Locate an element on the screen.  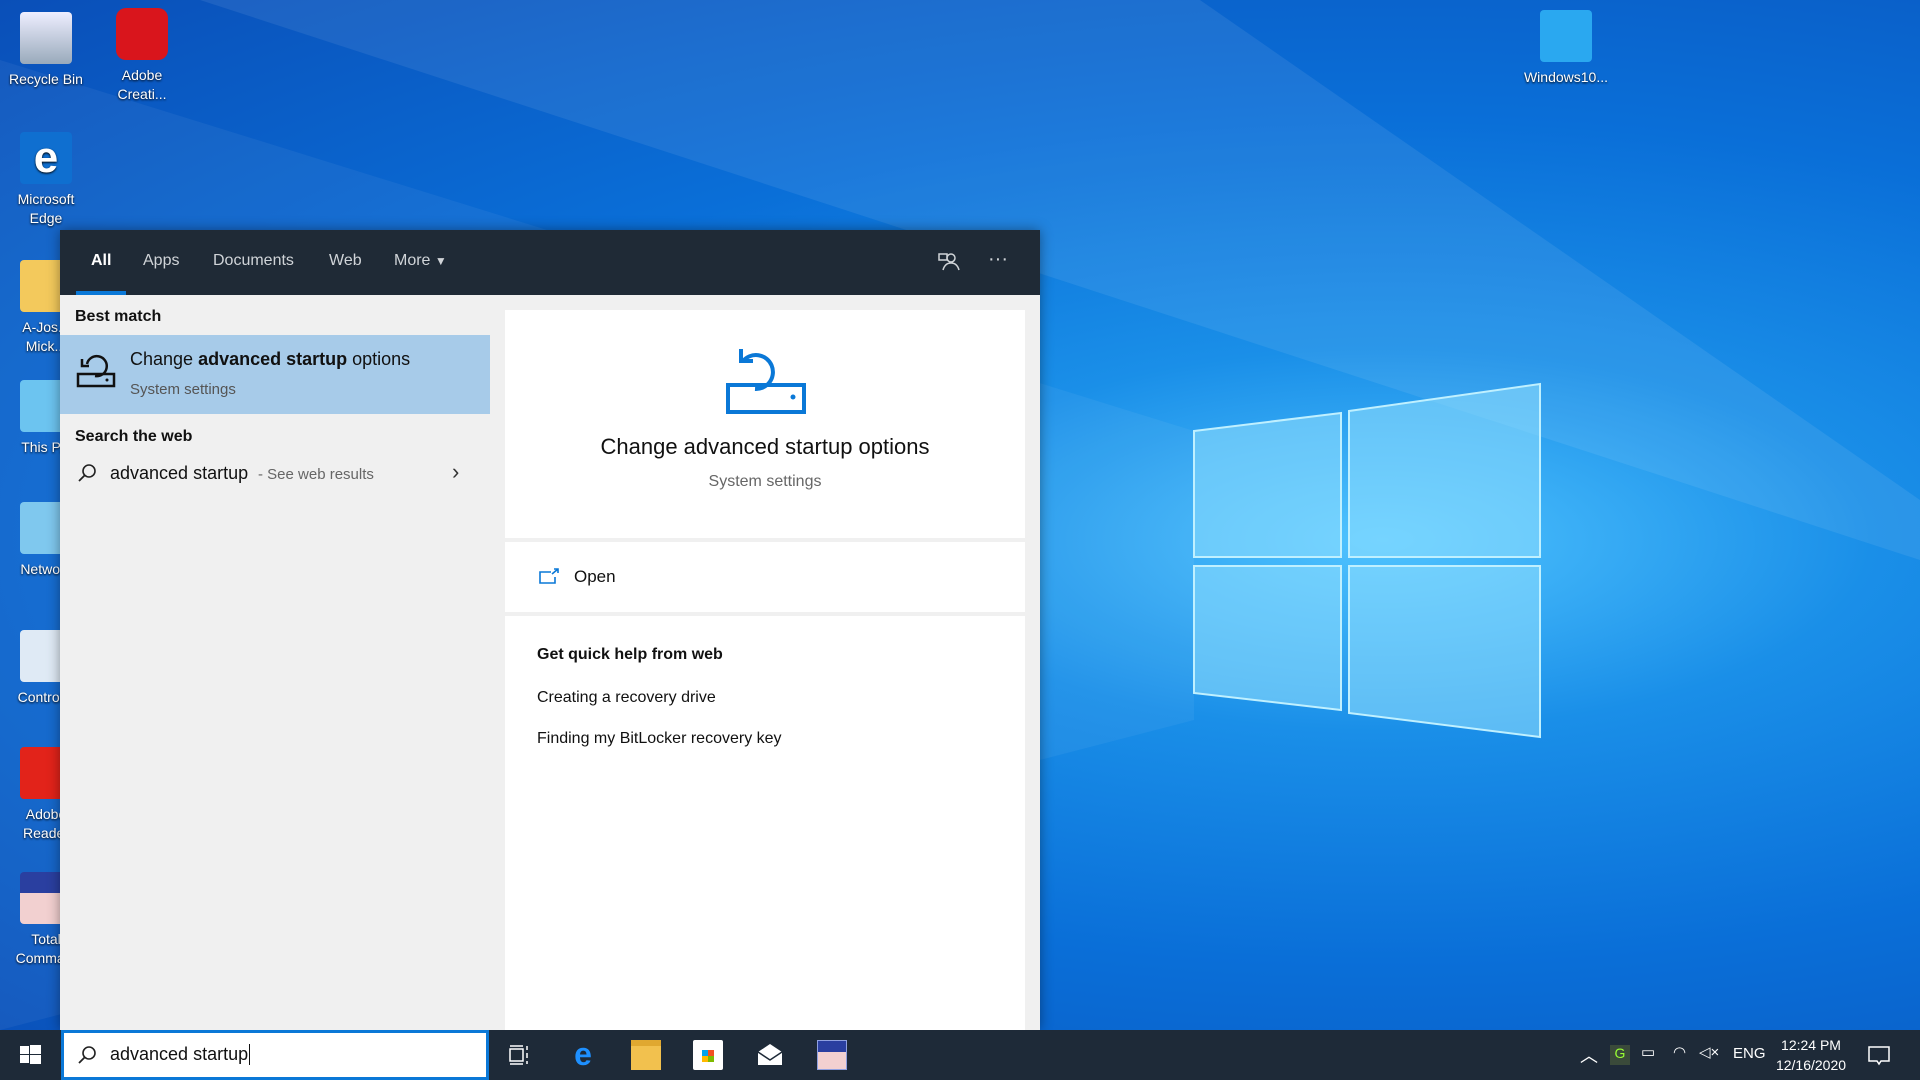
recycle-bin-icon is located at coordinates (46, 38).